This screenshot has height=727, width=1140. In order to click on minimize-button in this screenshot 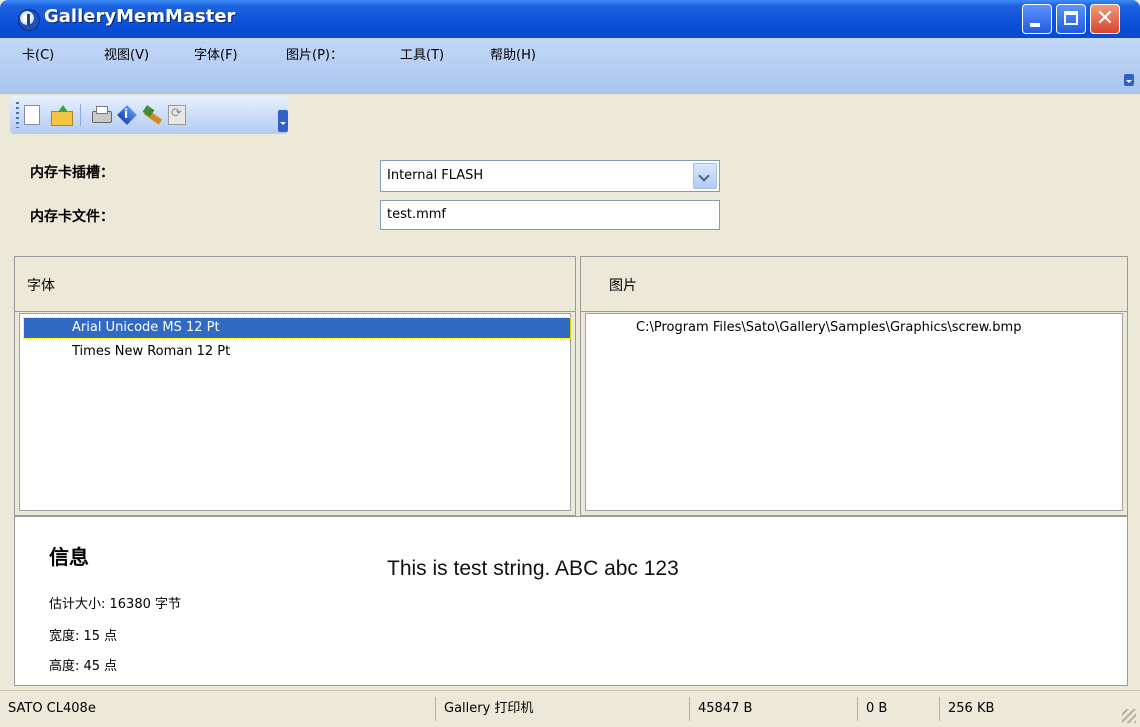, I will do `click(1037, 19)`.